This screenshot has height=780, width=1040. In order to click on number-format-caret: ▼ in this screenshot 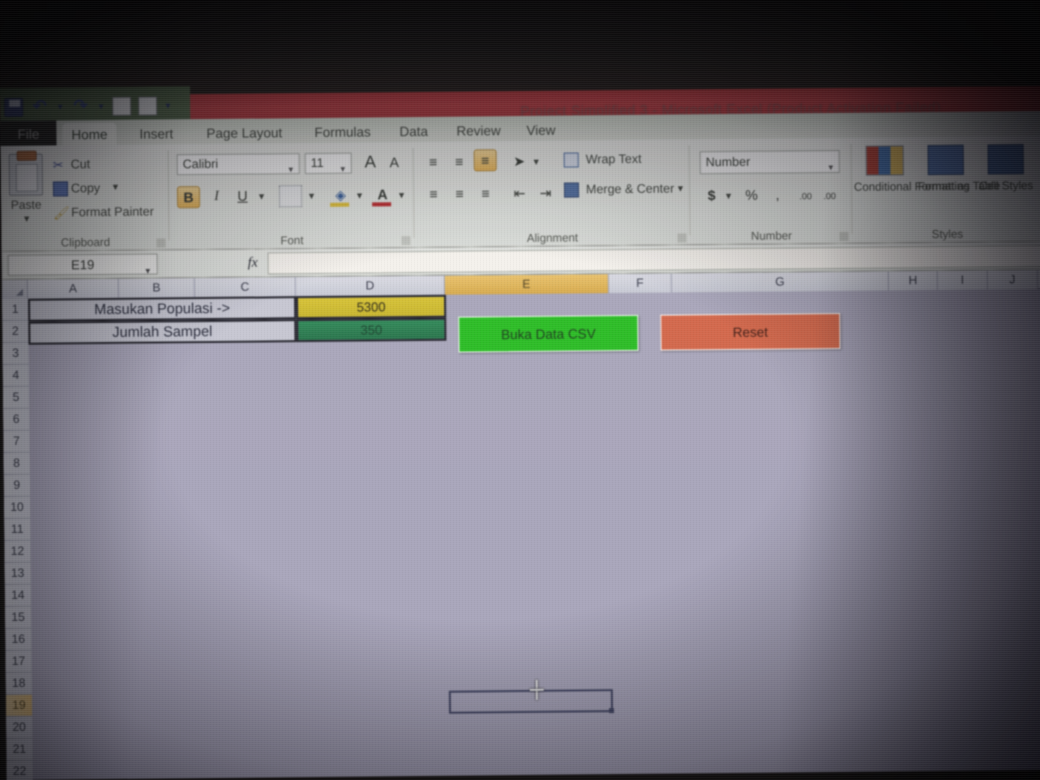, I will do `click(831, 167)`.